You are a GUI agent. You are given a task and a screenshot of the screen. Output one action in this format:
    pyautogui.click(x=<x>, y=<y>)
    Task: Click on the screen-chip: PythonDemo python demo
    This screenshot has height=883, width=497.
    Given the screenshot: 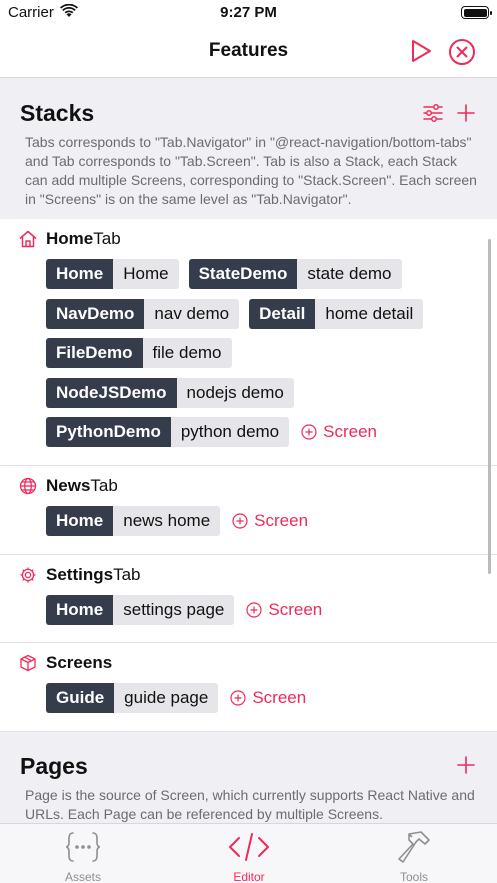 What is the action you would take?
    pyautogui.click(x=168, y=432)
    